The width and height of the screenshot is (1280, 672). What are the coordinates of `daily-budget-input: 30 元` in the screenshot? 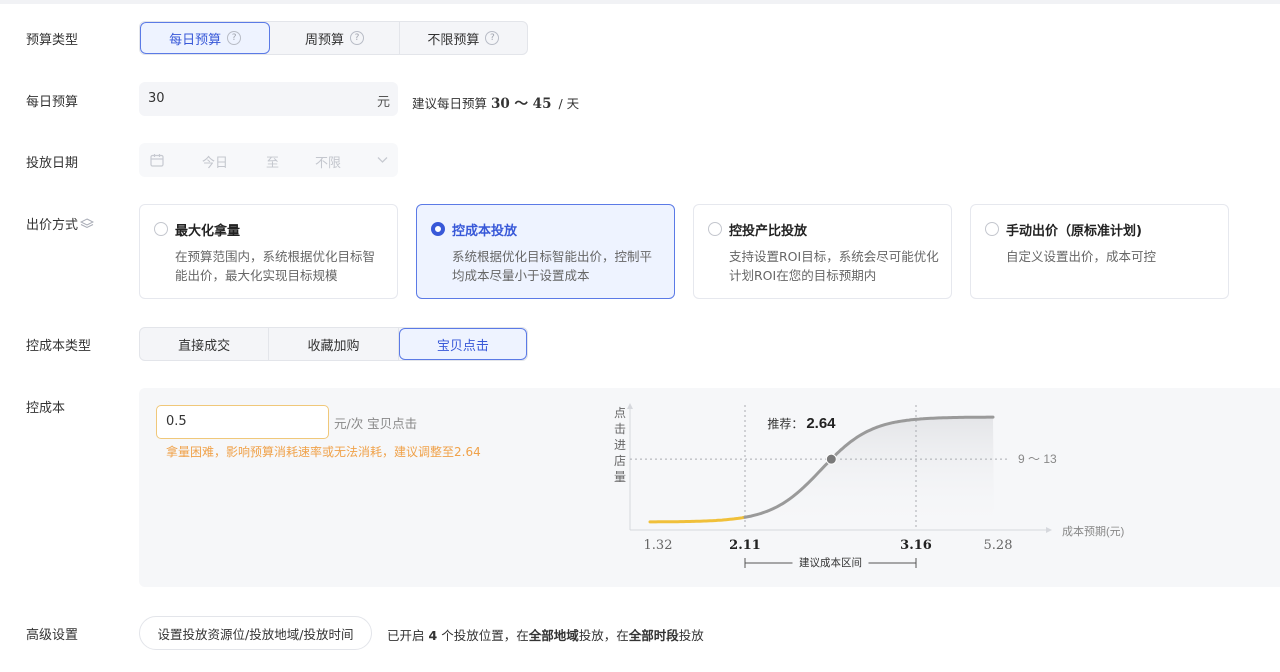 It's located at (268, 99).